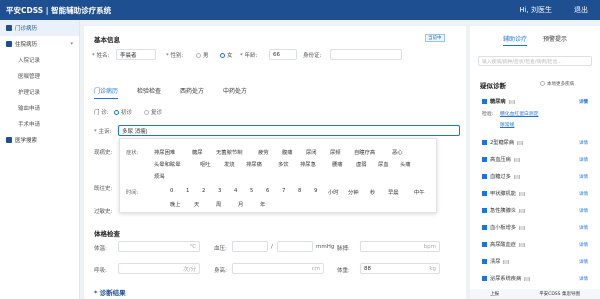  I want to click on diagnosis-item: 糖尿病 详情, so click(537, 101).